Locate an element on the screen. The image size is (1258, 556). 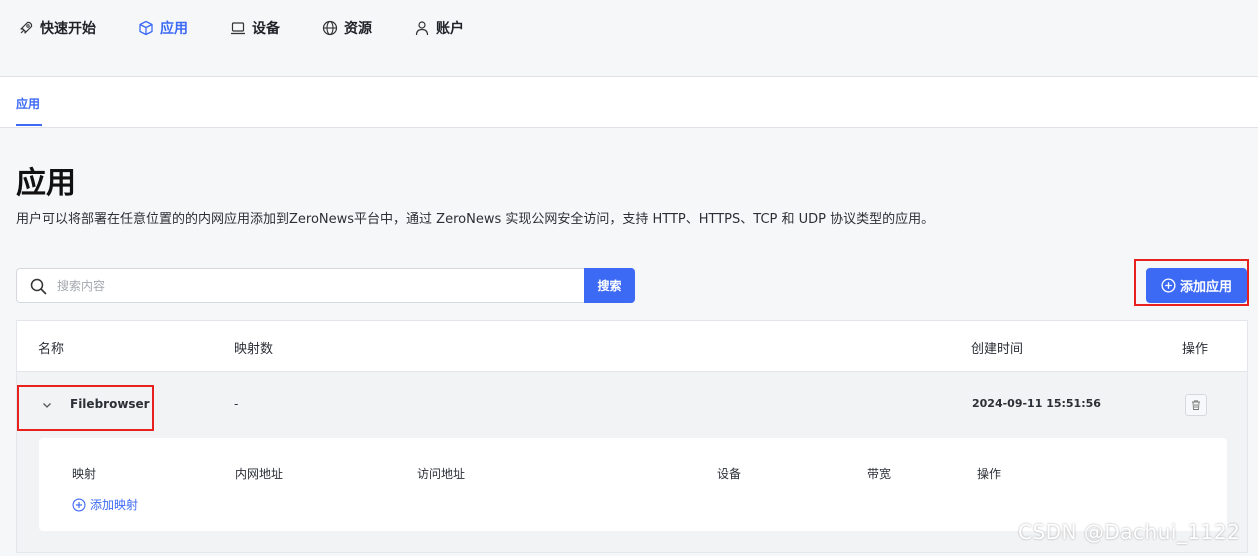
search-input is located at coordinates (317, 285).